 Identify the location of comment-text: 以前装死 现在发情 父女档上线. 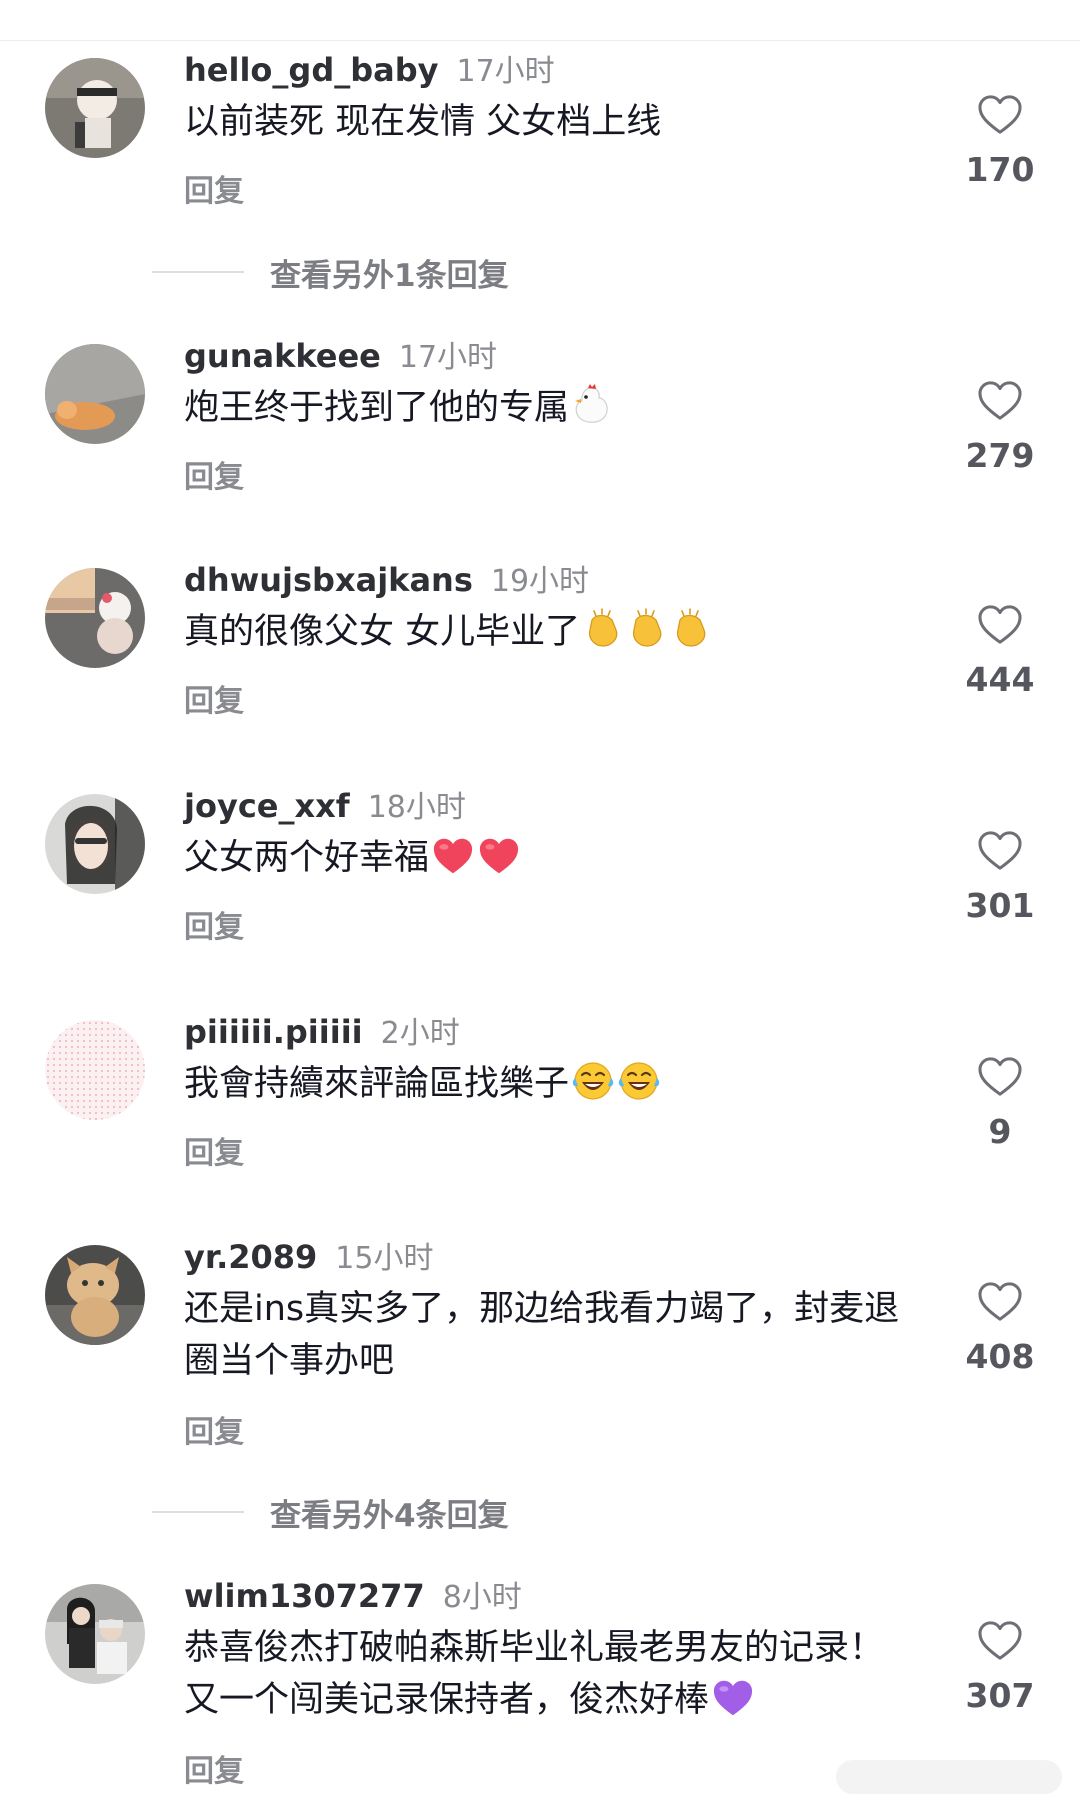
(554, 122).